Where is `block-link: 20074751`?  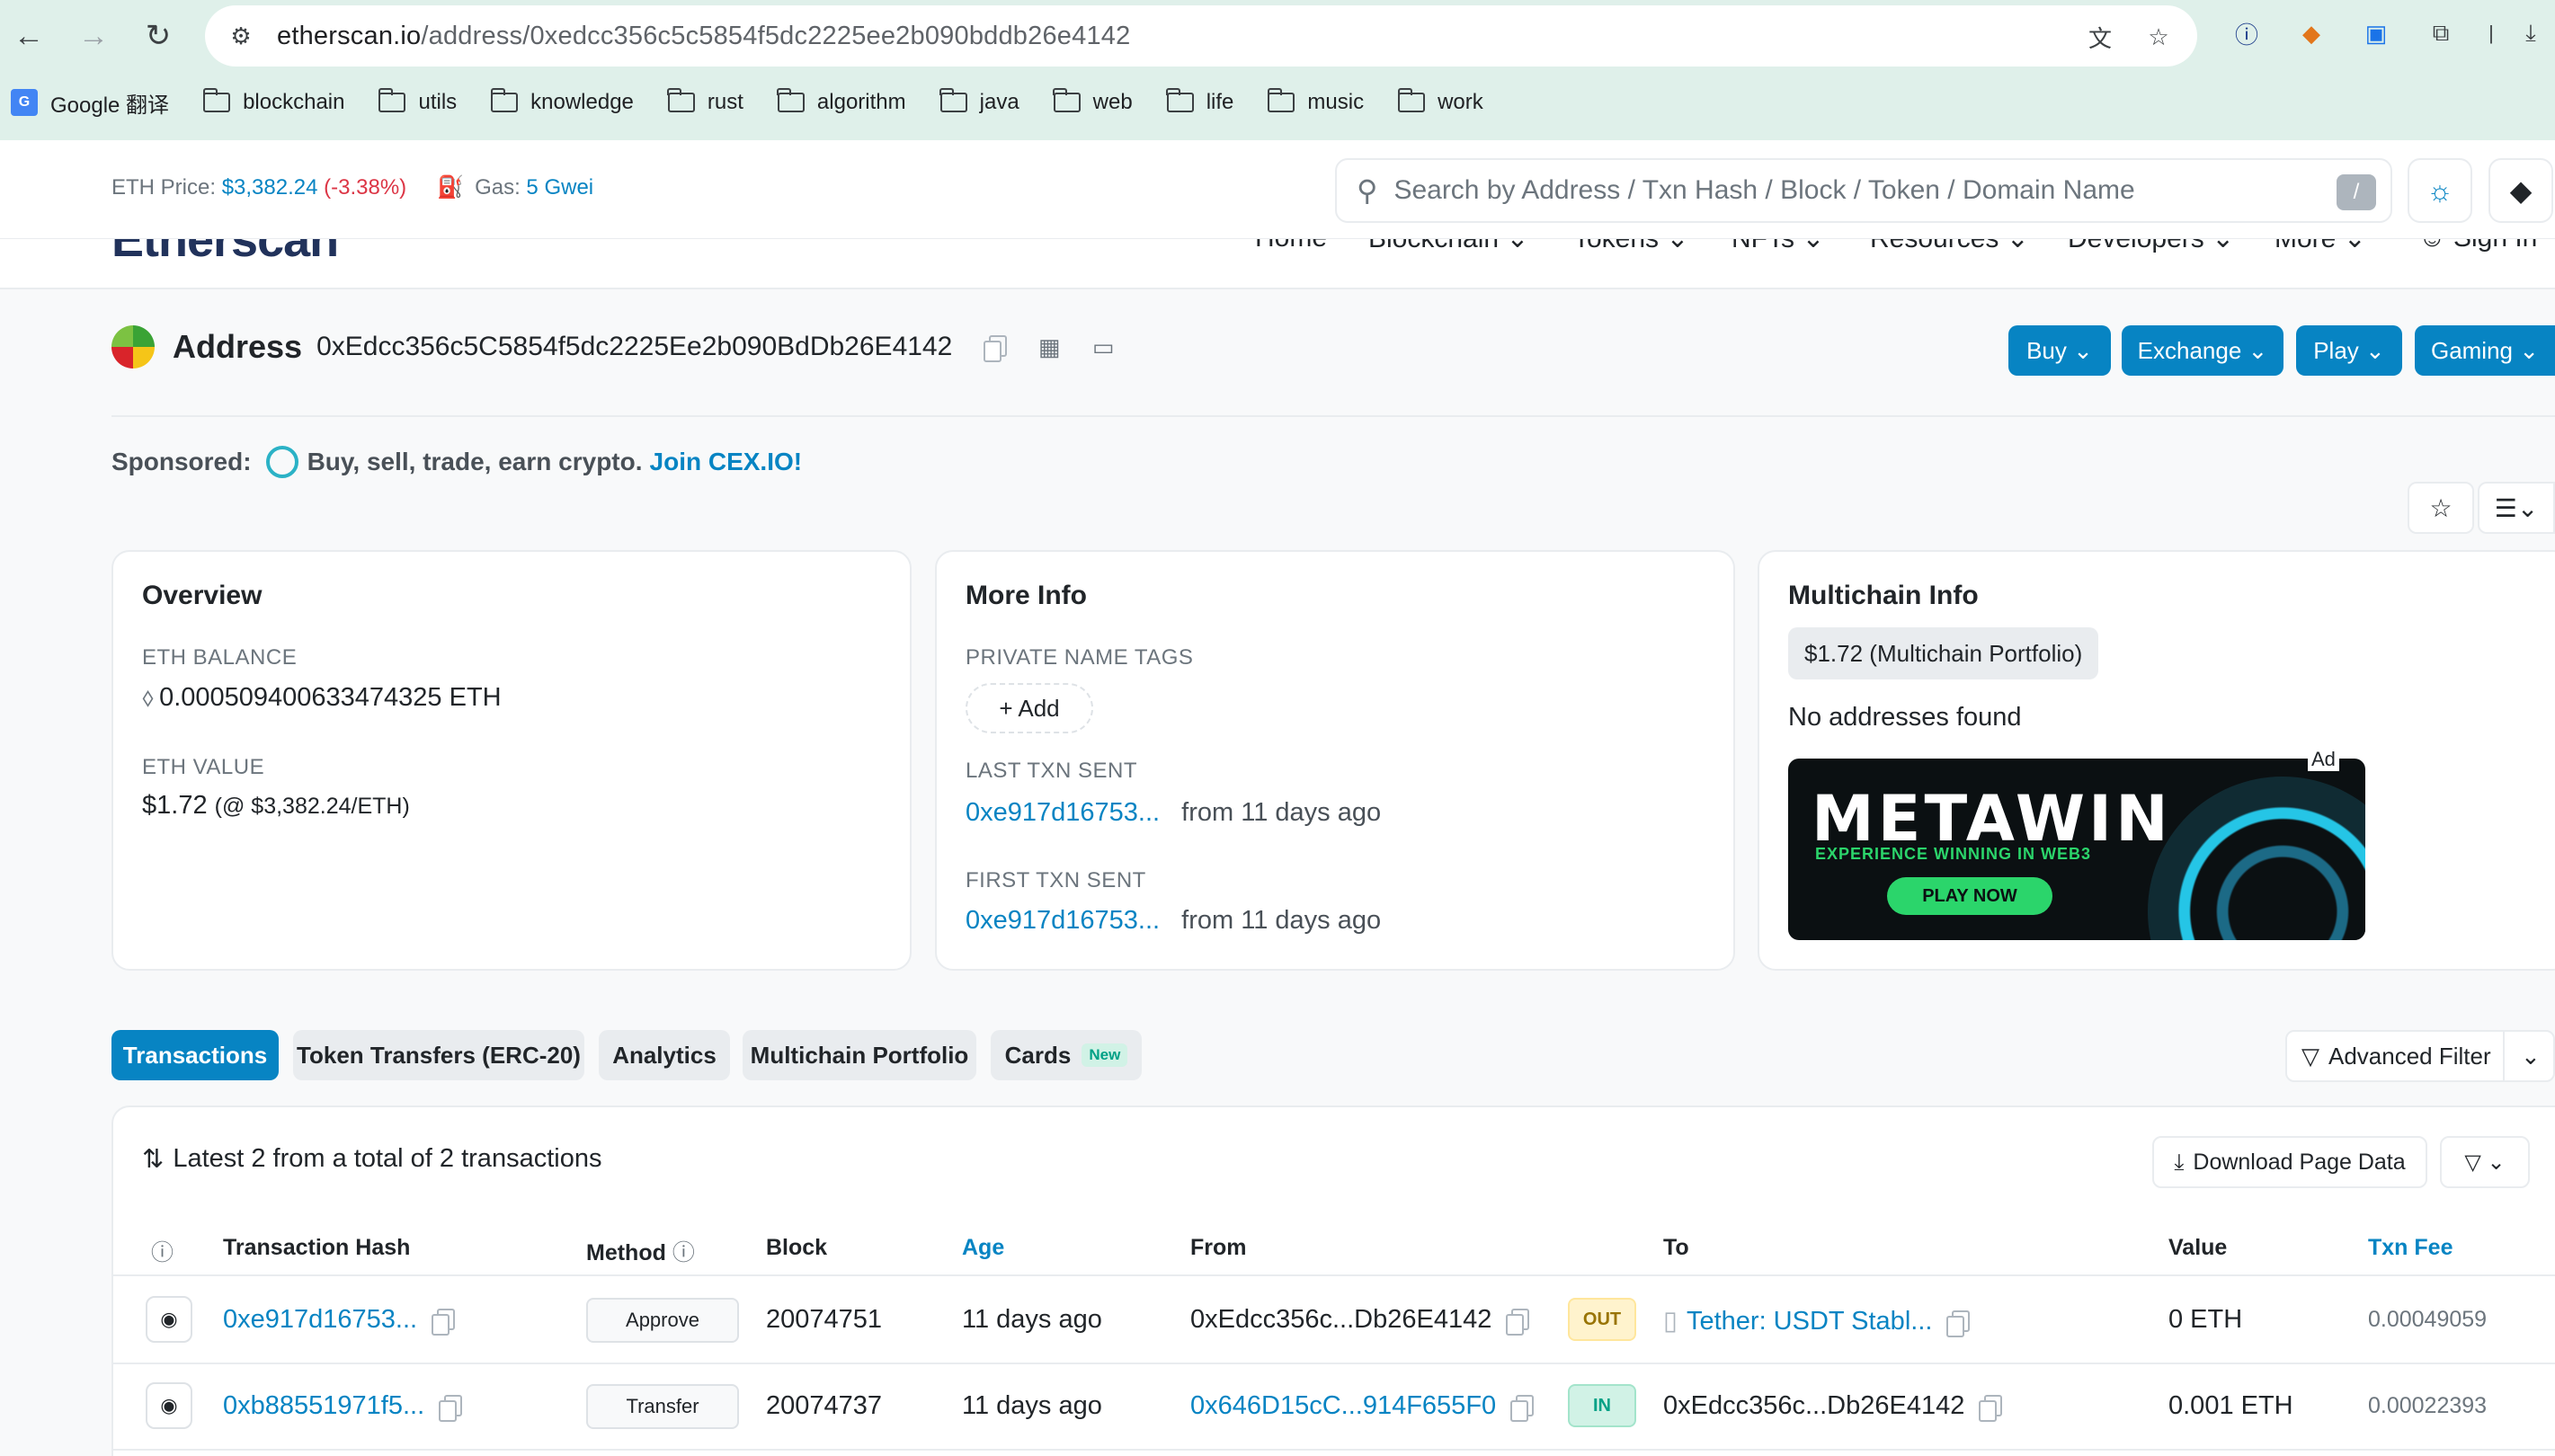 block-link: 20074751 is located at coordinates (824, 1320).